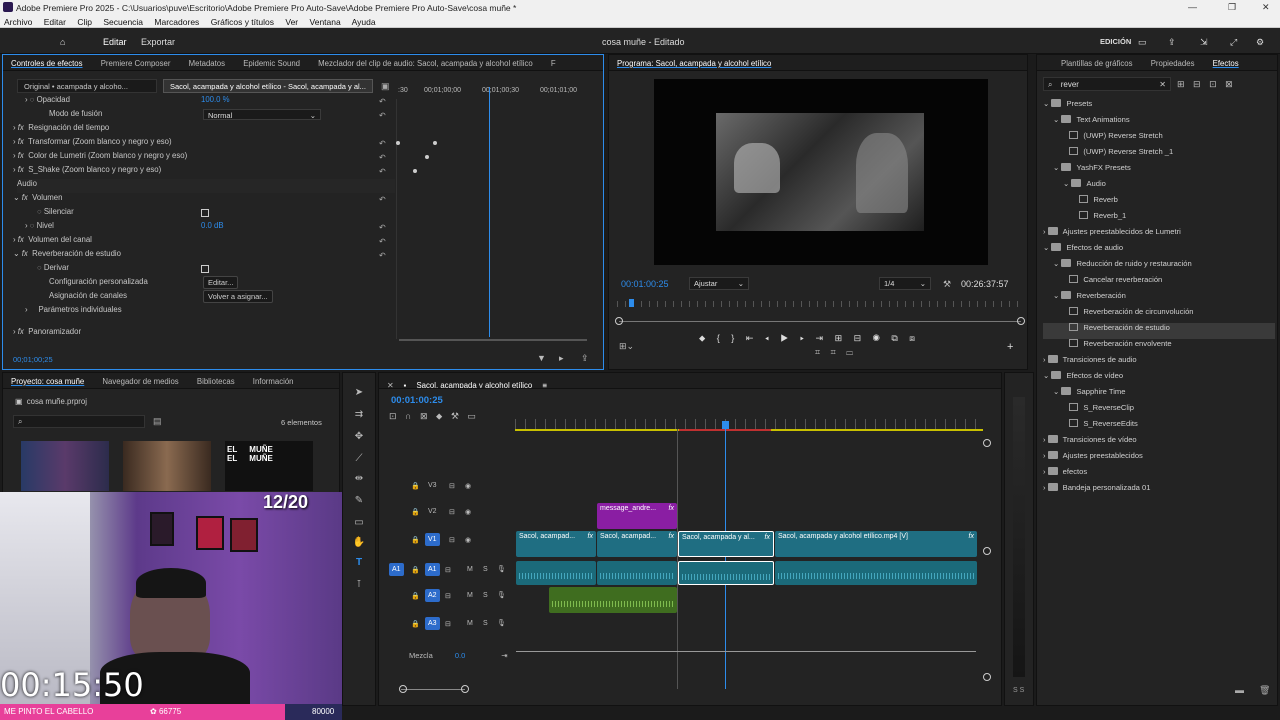 The image size is (1280, 720). What do you see at coordinates (396, 569) in the screenshot?
I see `source-patch-a1: A1` at bounding box center [396, 569].